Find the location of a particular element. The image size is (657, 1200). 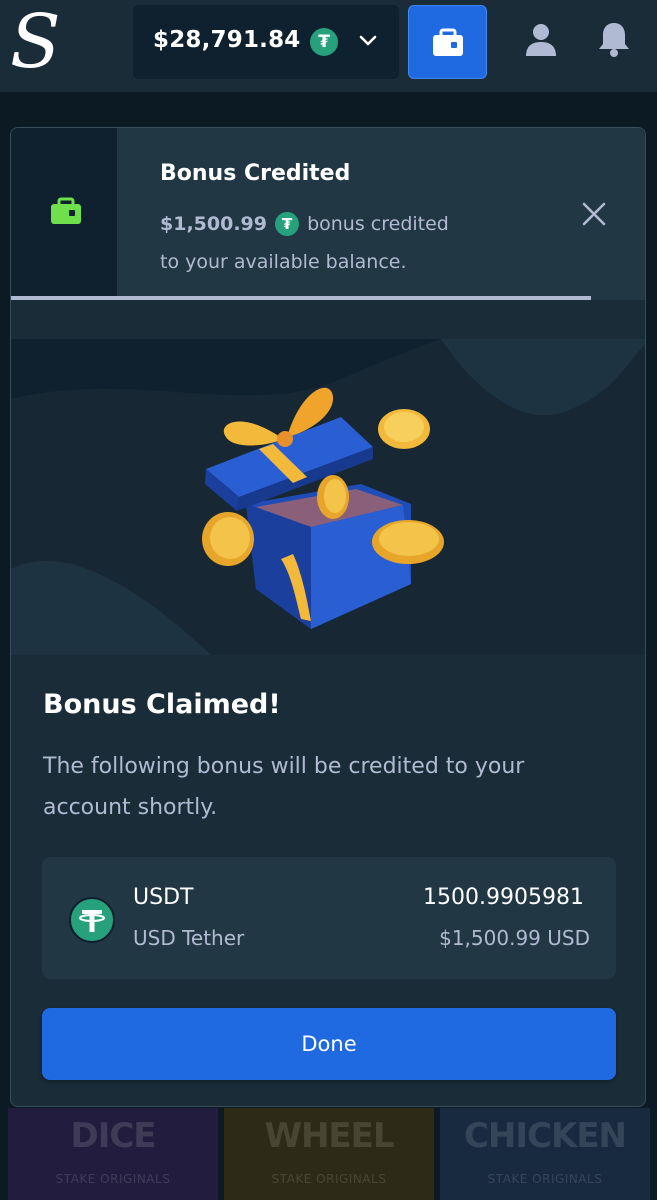

game-tile-dice: DICE STAKE ORIGINALS is located at coordinates (113, 1154).